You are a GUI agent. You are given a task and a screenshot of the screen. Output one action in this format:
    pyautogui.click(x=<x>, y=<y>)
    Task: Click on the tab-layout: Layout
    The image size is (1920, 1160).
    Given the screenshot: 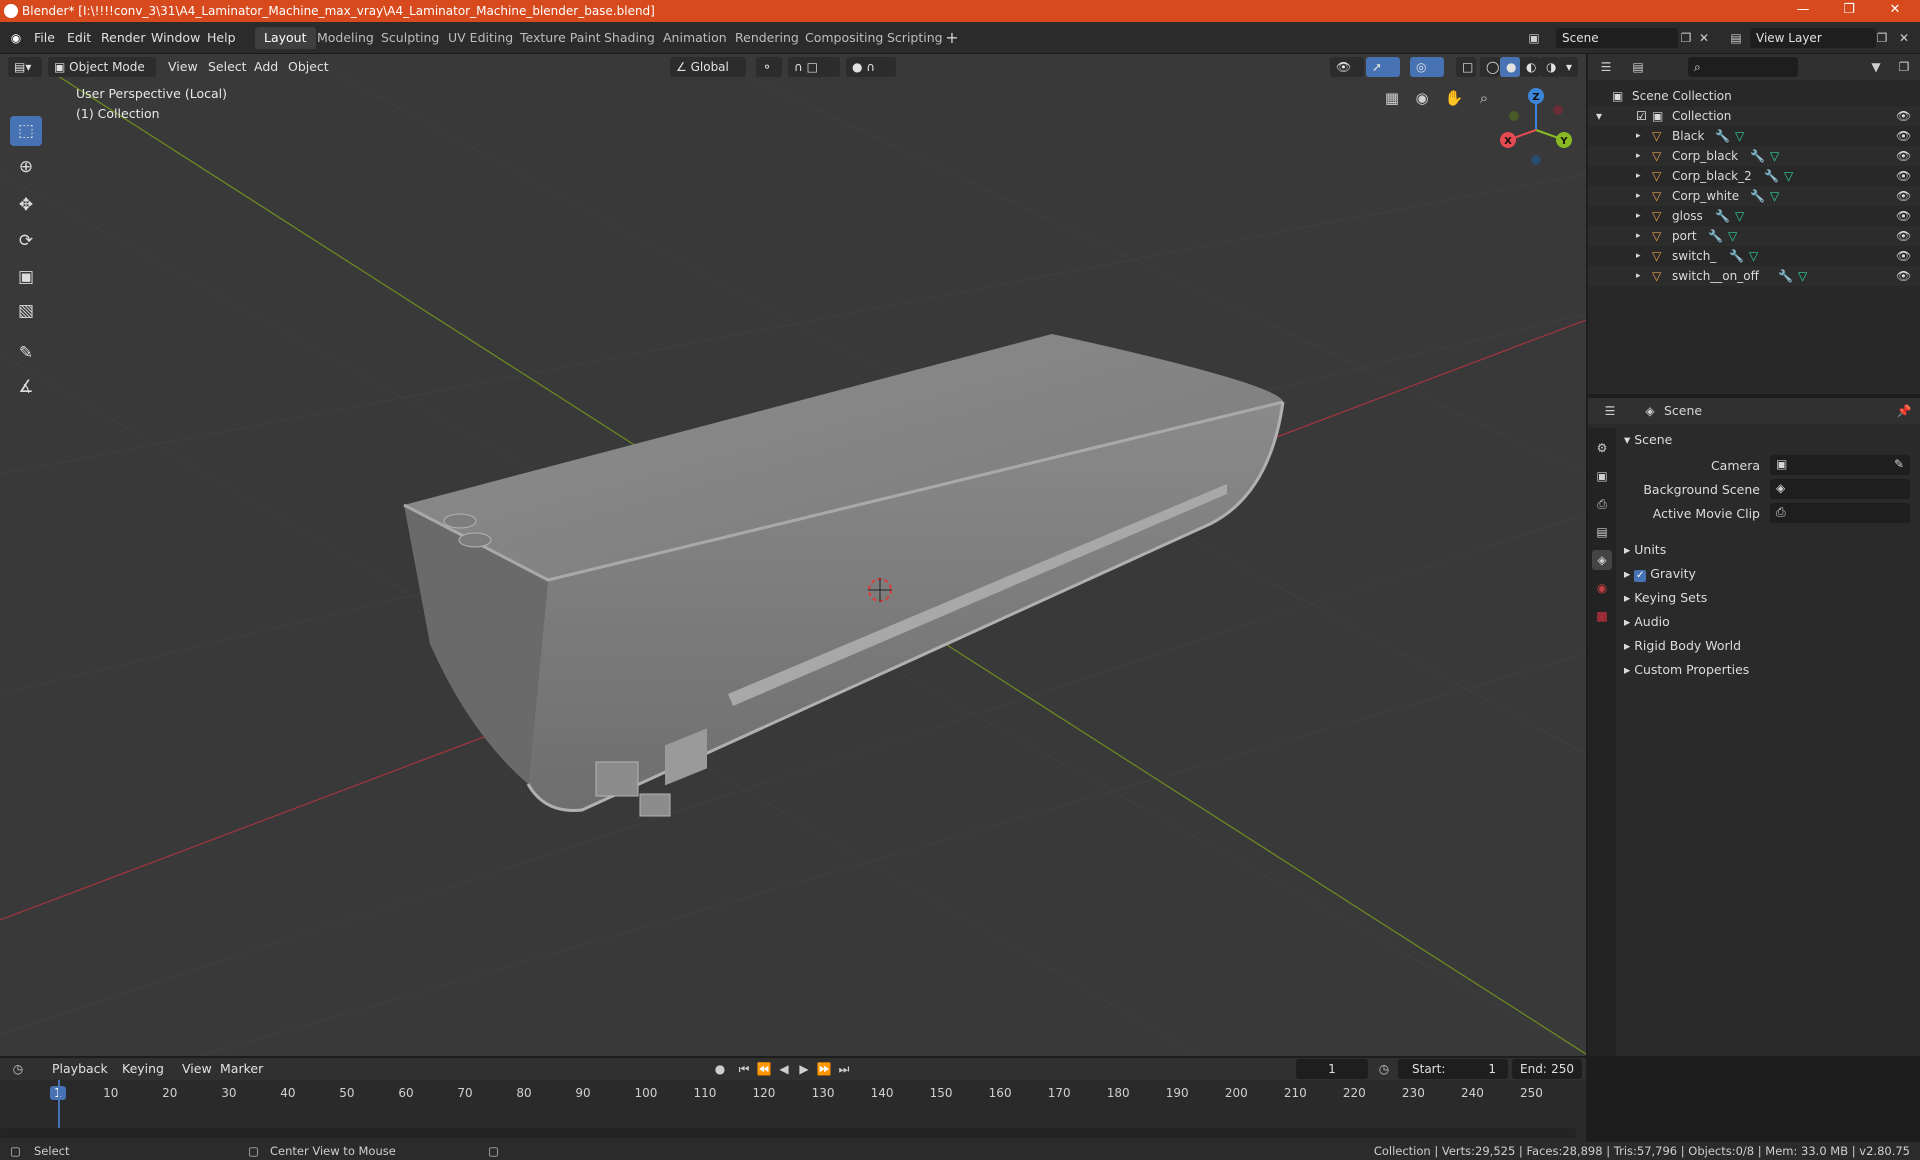 What is the action you would take?
    pyautogui.click(x=285, y=38)
    